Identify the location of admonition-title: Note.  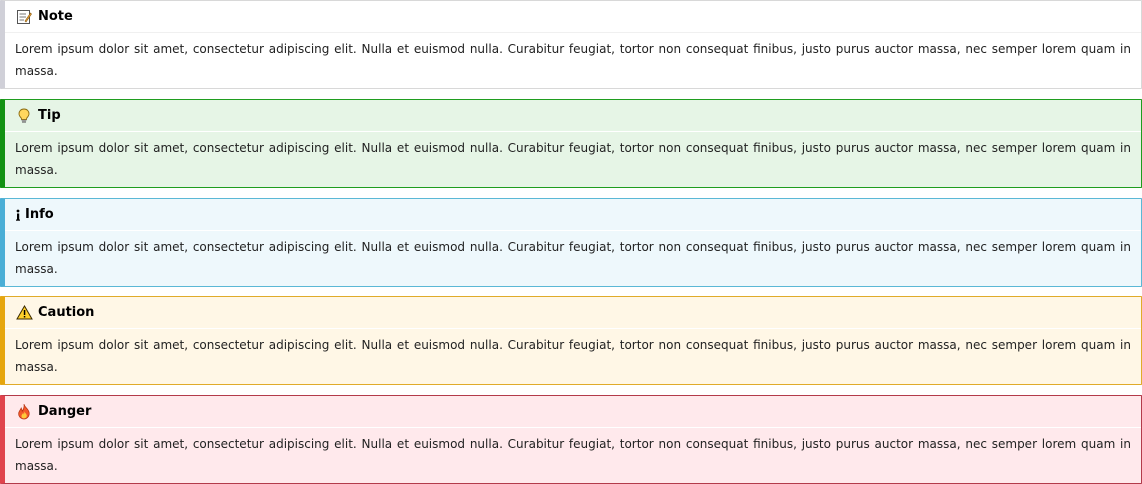
(55, 16).